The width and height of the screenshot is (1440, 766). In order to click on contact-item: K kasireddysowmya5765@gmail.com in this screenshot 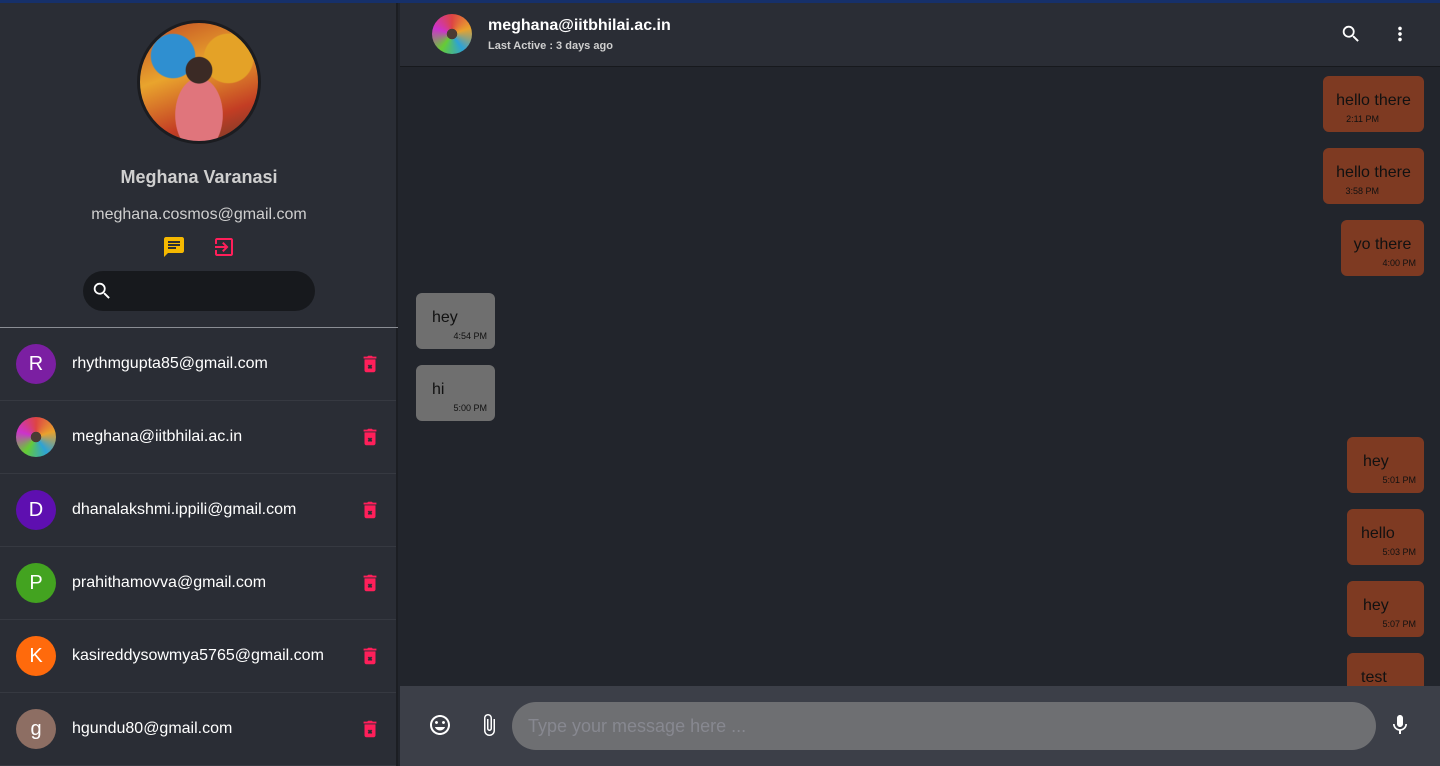, I will do `click(198, 656)`.